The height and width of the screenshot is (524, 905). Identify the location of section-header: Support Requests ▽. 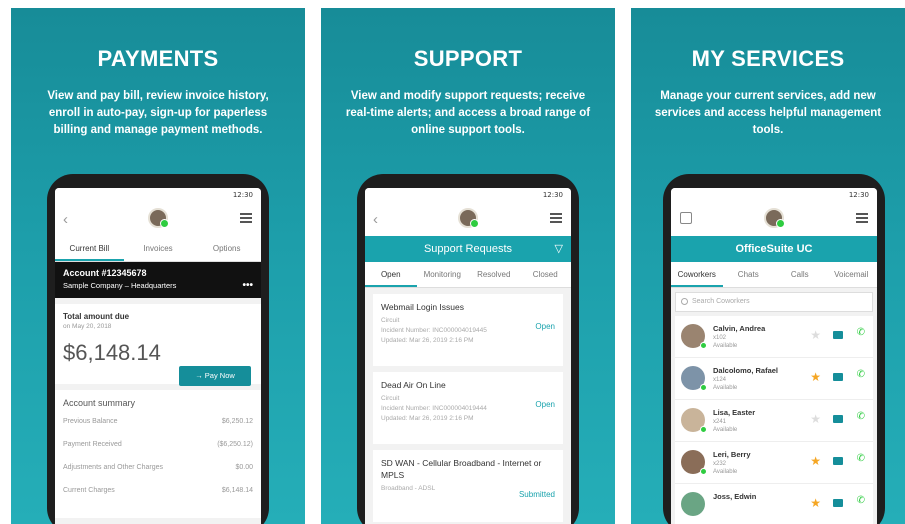
(468, 249).